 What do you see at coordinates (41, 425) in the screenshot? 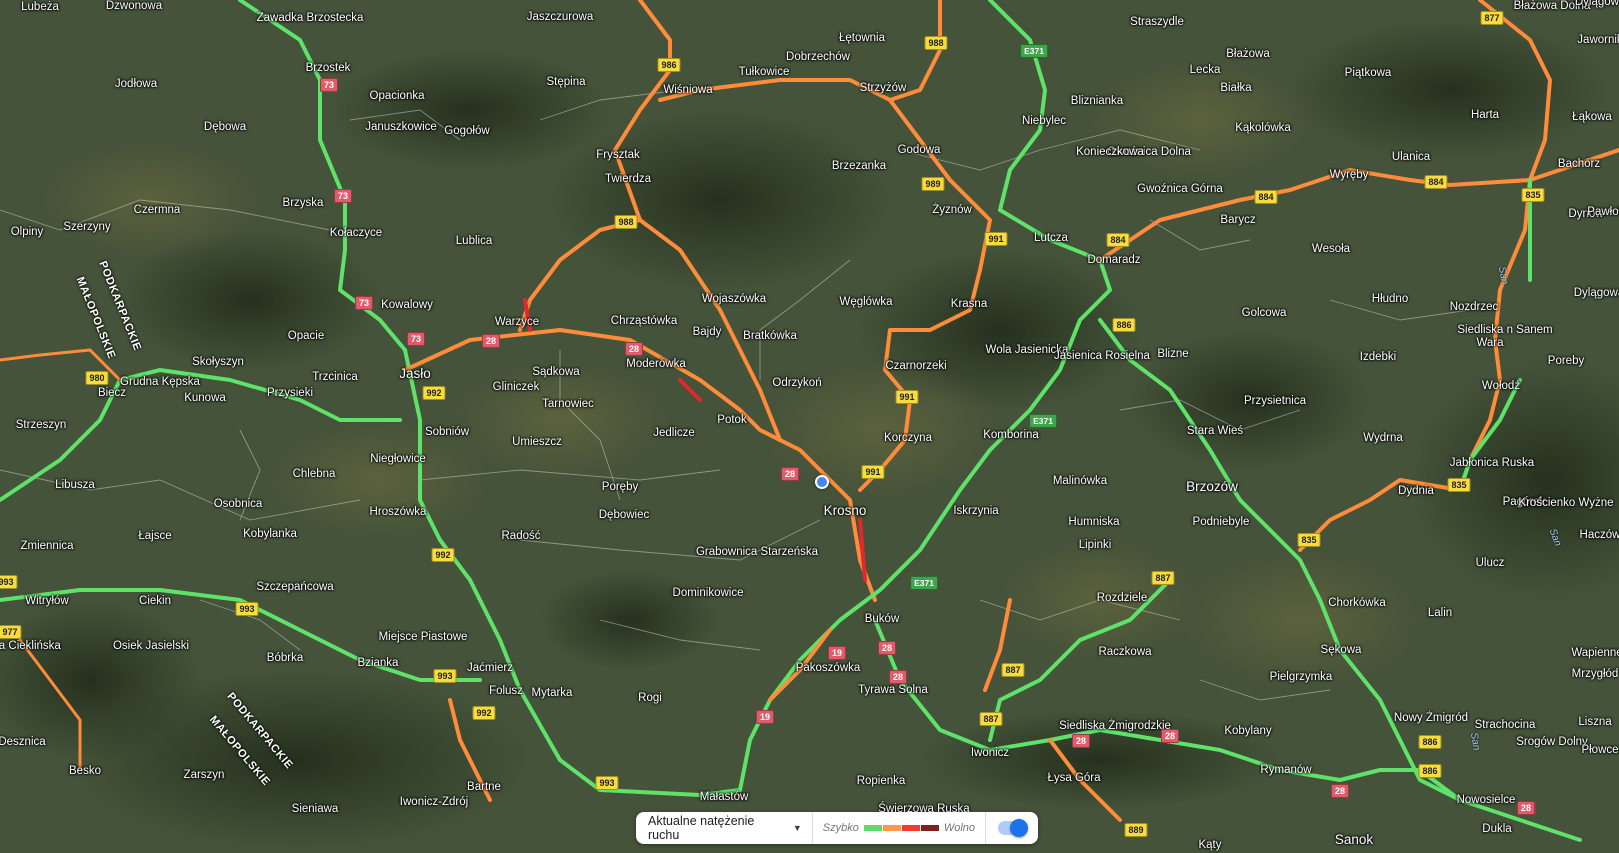
I see `place-label-strzeszyn: Strzeszyn` at bounding box center [41, 425].